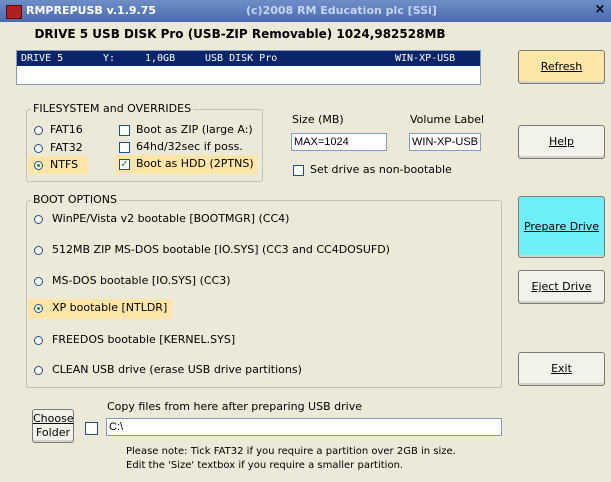 The height and width of the screenshot is (482, 611). Describe the element at coordinates (124, 164) in the screenshot. I see `boot-as-hdd-checkbox: ✓` at that location.